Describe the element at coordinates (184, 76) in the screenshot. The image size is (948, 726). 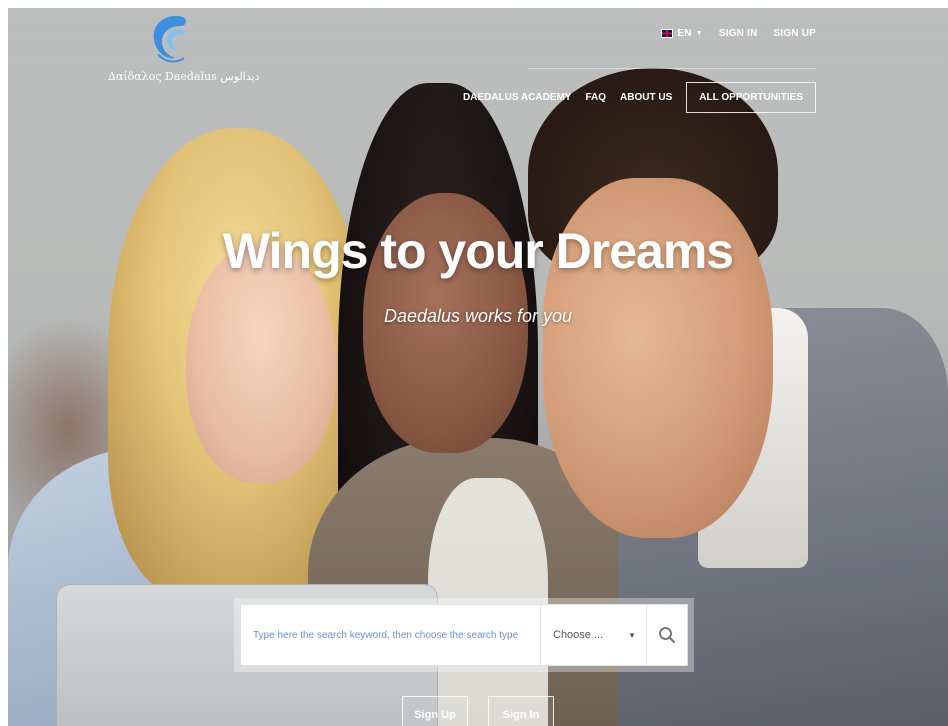
I see `brand-logo-text: Δαίδαλος Daedalus ديدالوس` at that location.